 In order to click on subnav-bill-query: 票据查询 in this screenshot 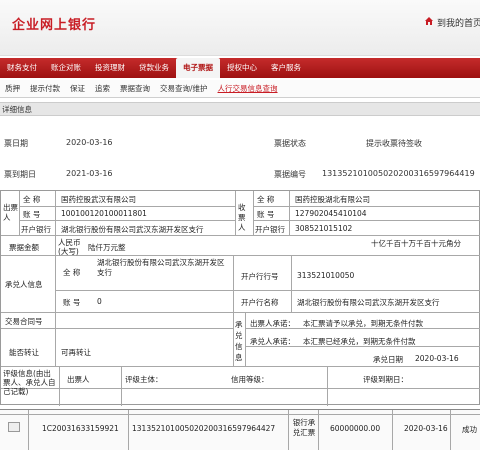, I will do `click(135, 88)`.